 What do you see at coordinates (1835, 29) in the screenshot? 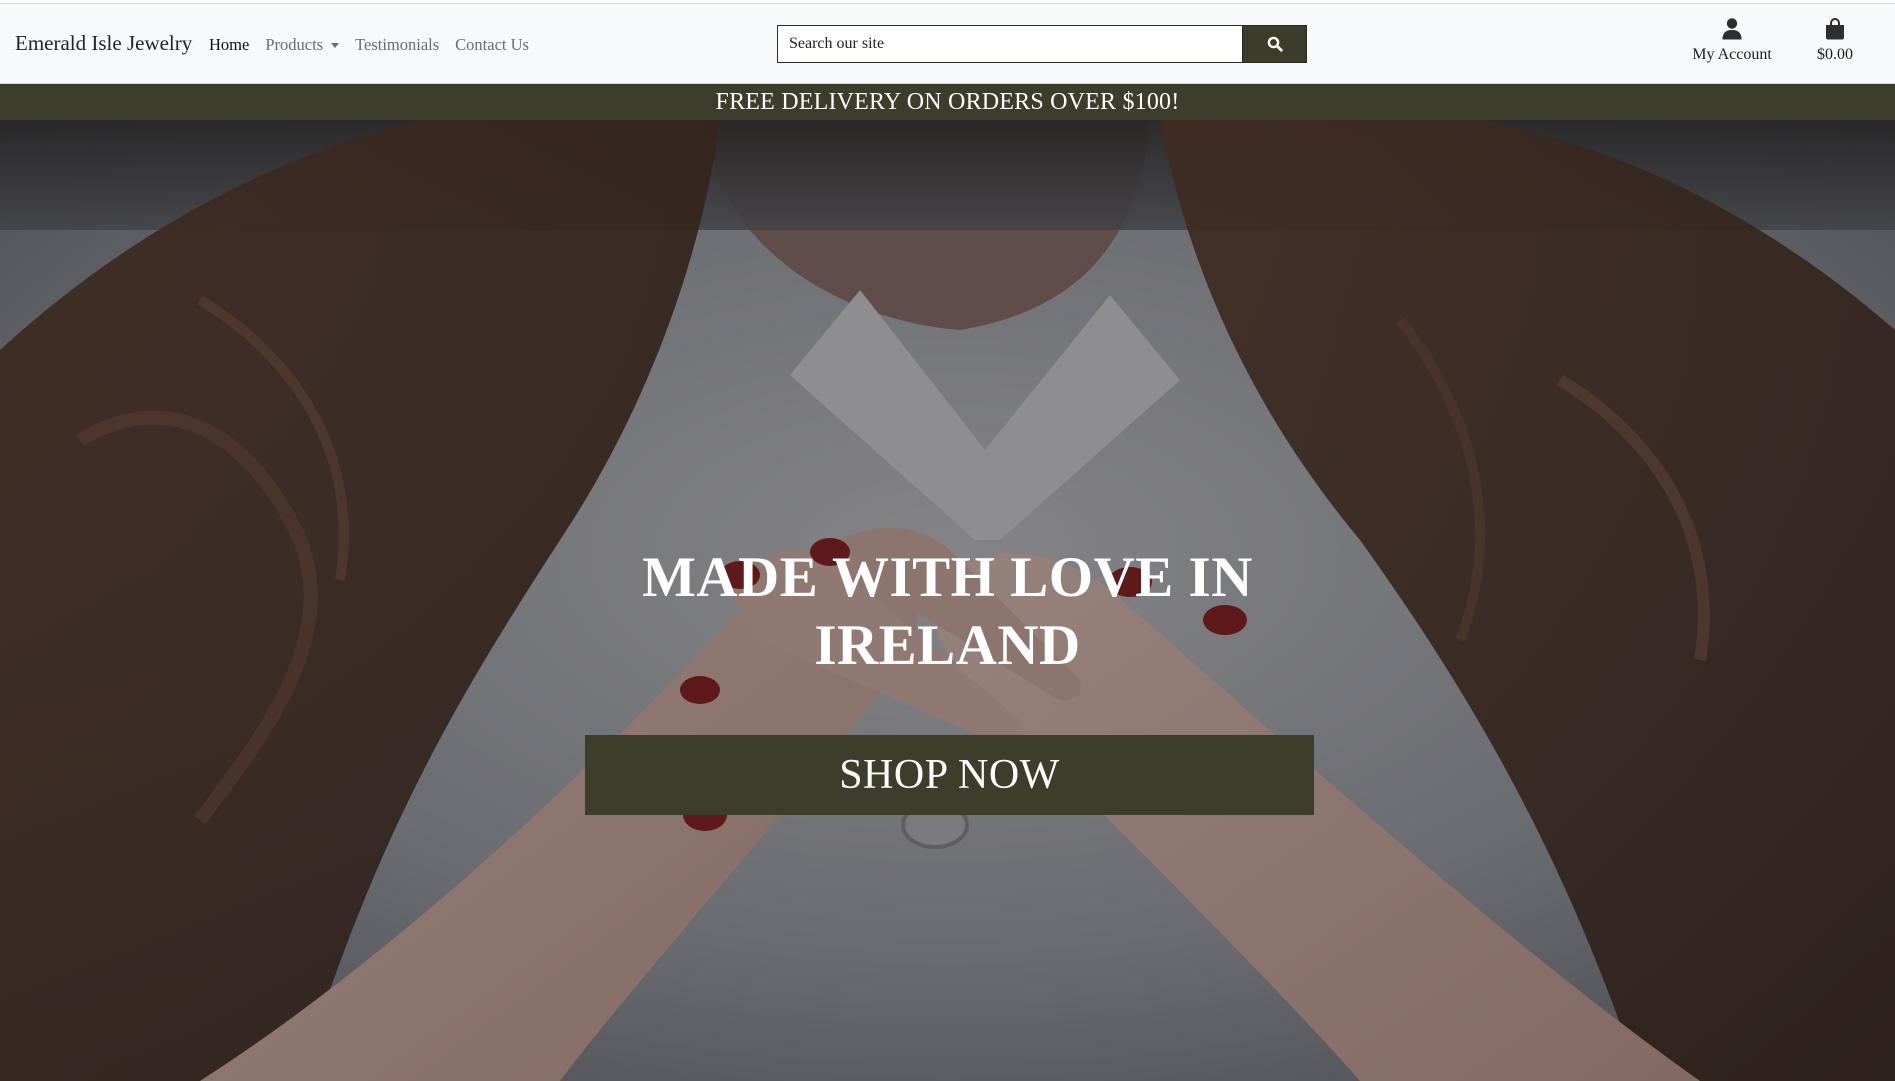
I see `shopping-bag-icon` at bounding box center [1835, 29].